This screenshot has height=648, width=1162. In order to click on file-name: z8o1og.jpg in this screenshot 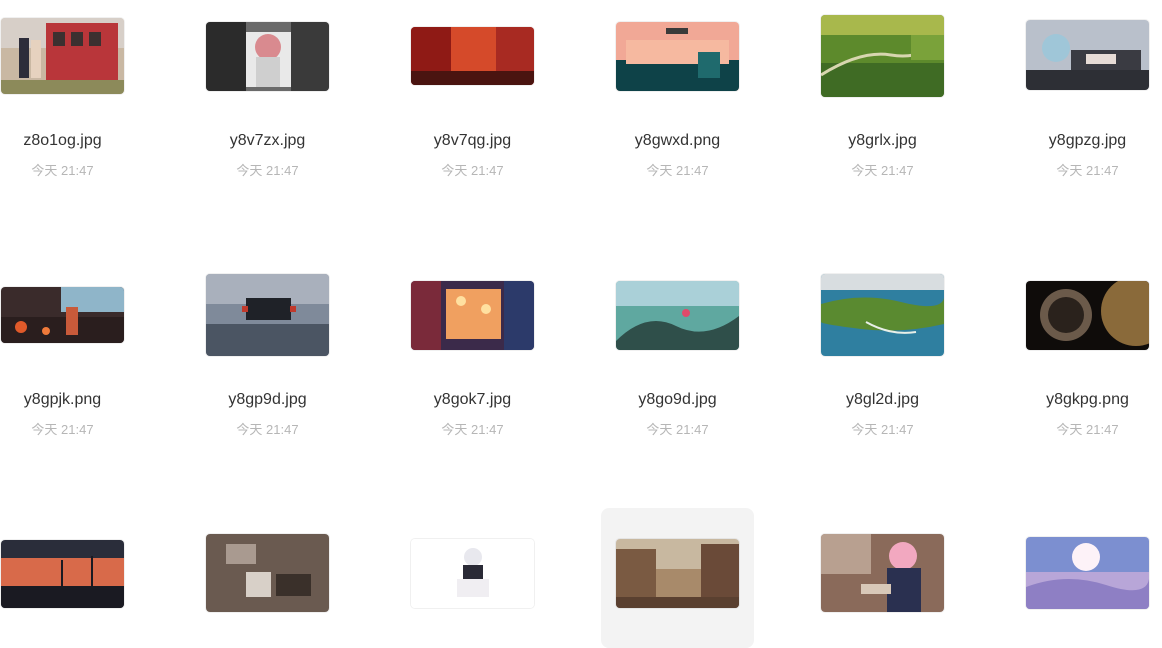, I will do `click(62, 141)`.